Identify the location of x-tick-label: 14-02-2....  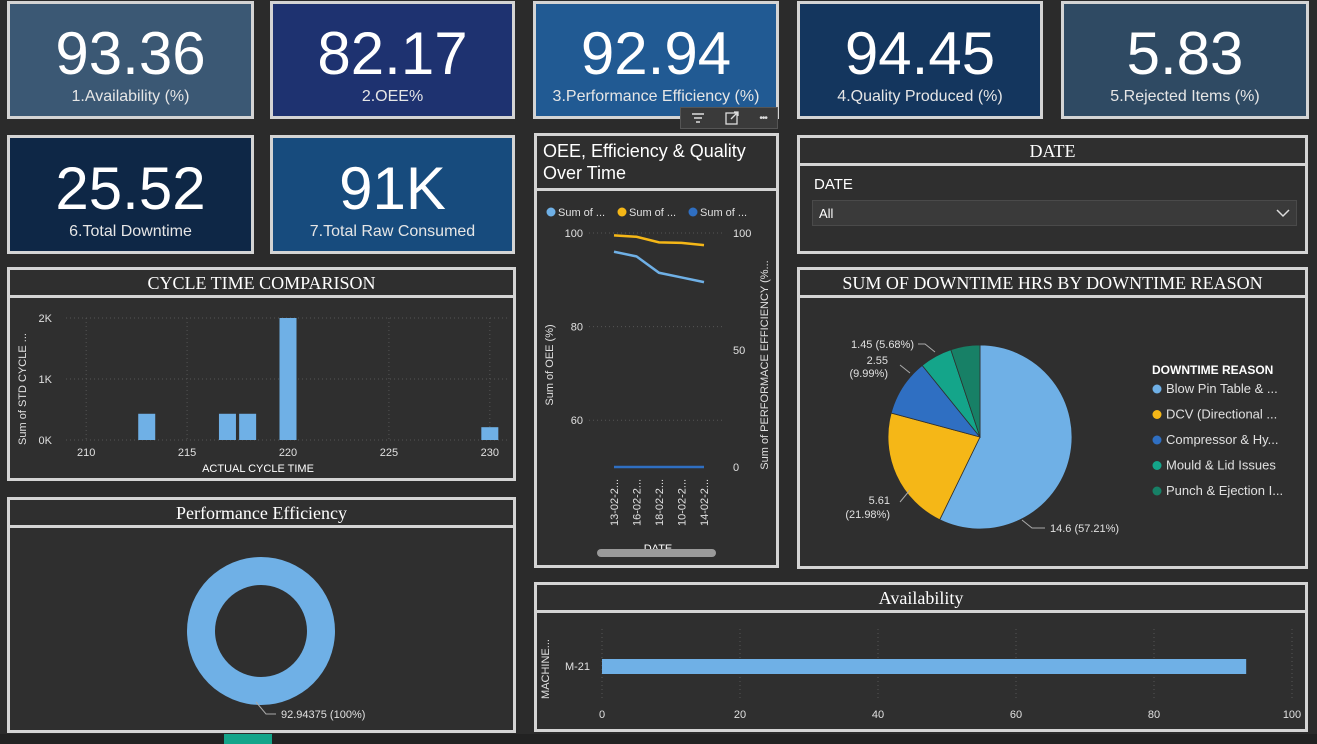
(705, 502).